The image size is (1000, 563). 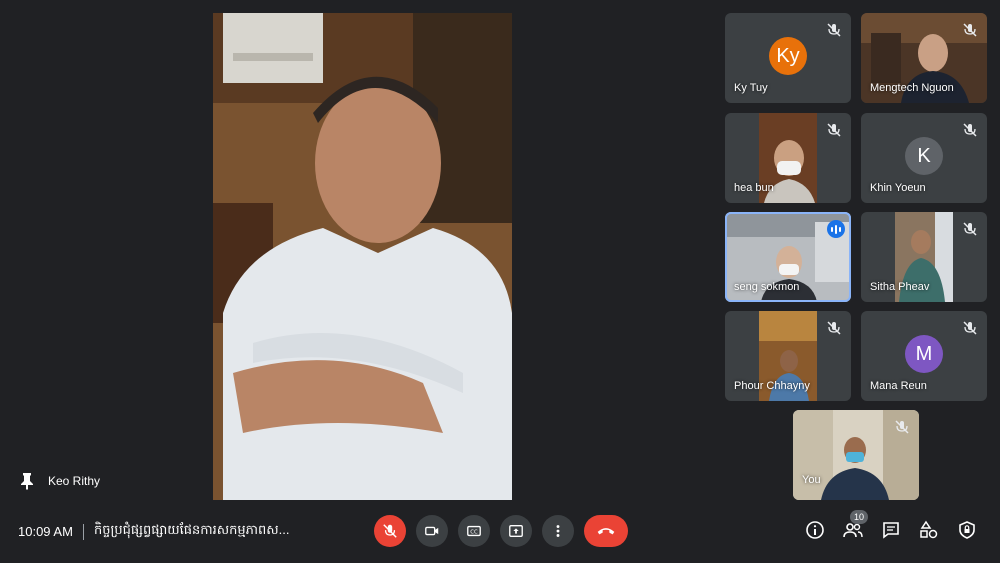 I want to click on participant-name: Ky Tuy, so click(x=751, y=88).